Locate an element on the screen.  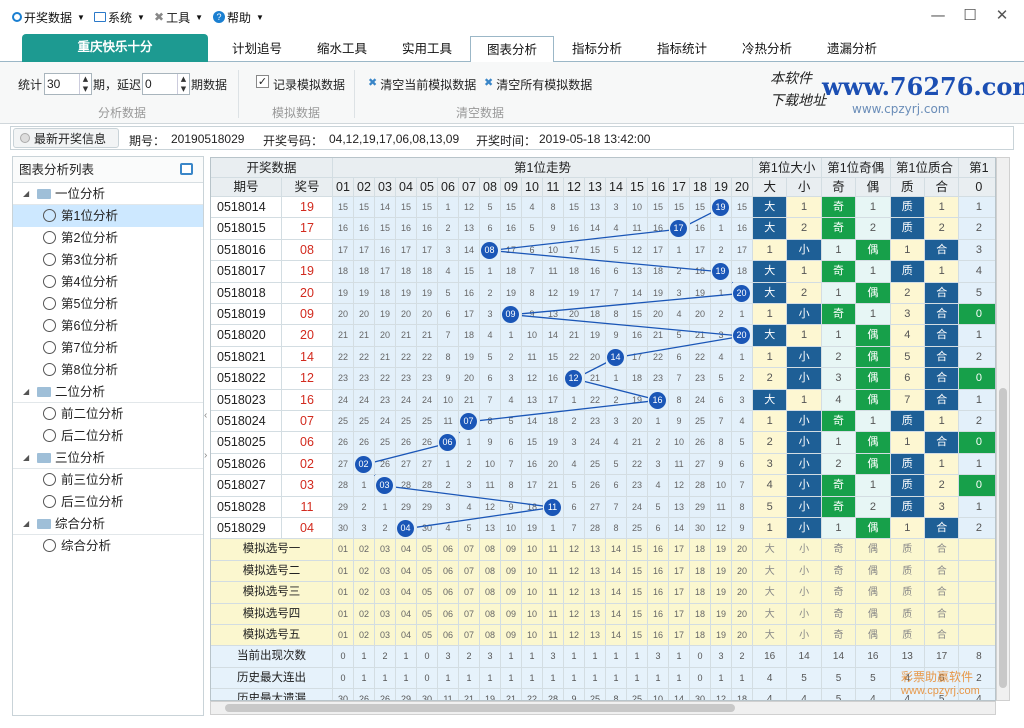
tree-item: 第7位分析 is located at coordinates (108, 348).